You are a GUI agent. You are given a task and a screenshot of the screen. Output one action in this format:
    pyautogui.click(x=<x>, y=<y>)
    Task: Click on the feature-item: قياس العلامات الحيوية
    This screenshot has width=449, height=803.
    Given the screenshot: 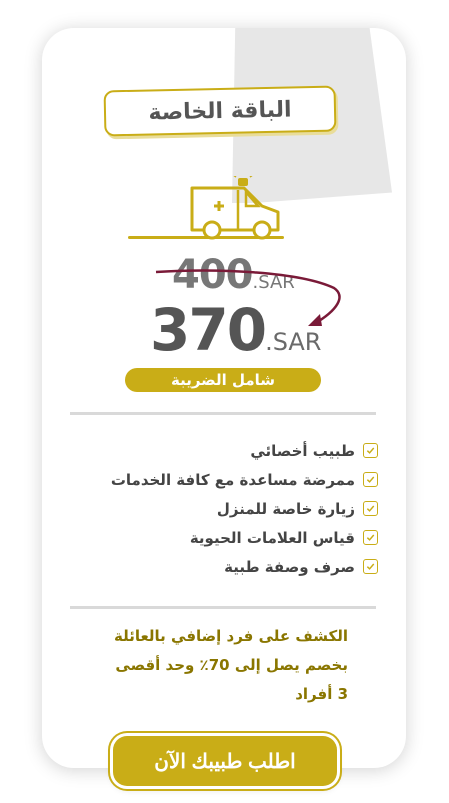 What is the action you would take?
    pyautogui.click(x=219, y=537)
    